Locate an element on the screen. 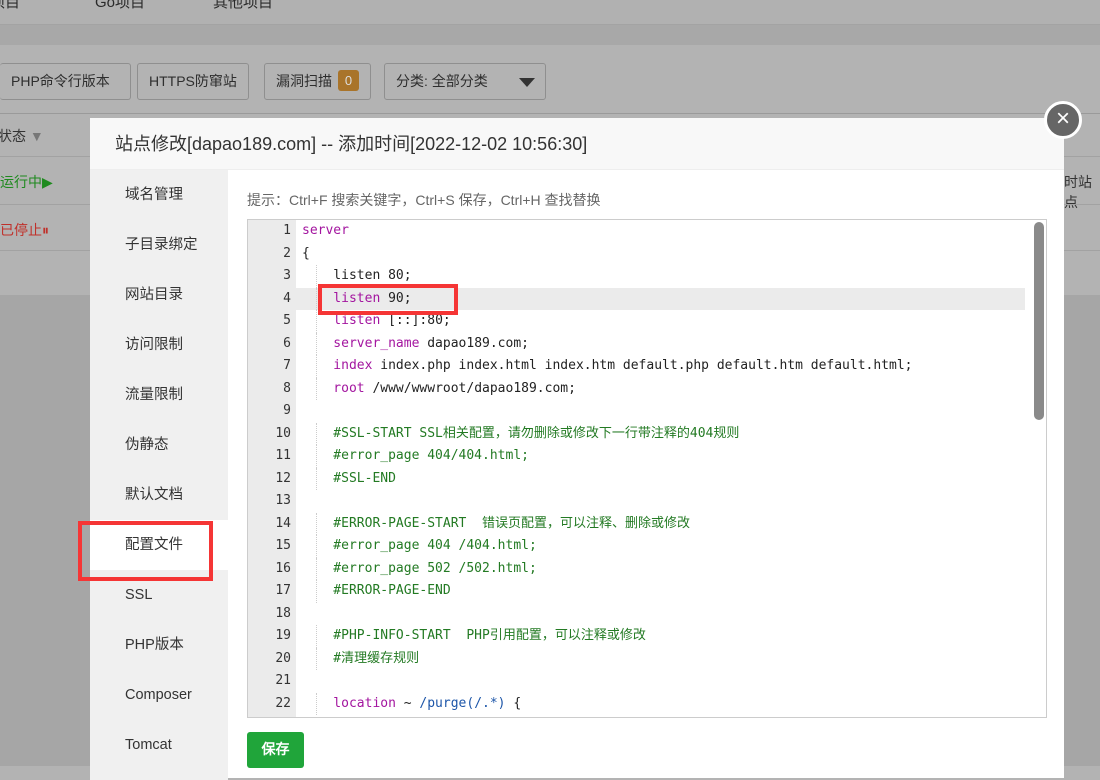 Image resolution: width=1100 pixels, height=780 pixels. category-select: 分类: 全部分类 is located at coordinates (465, 81).